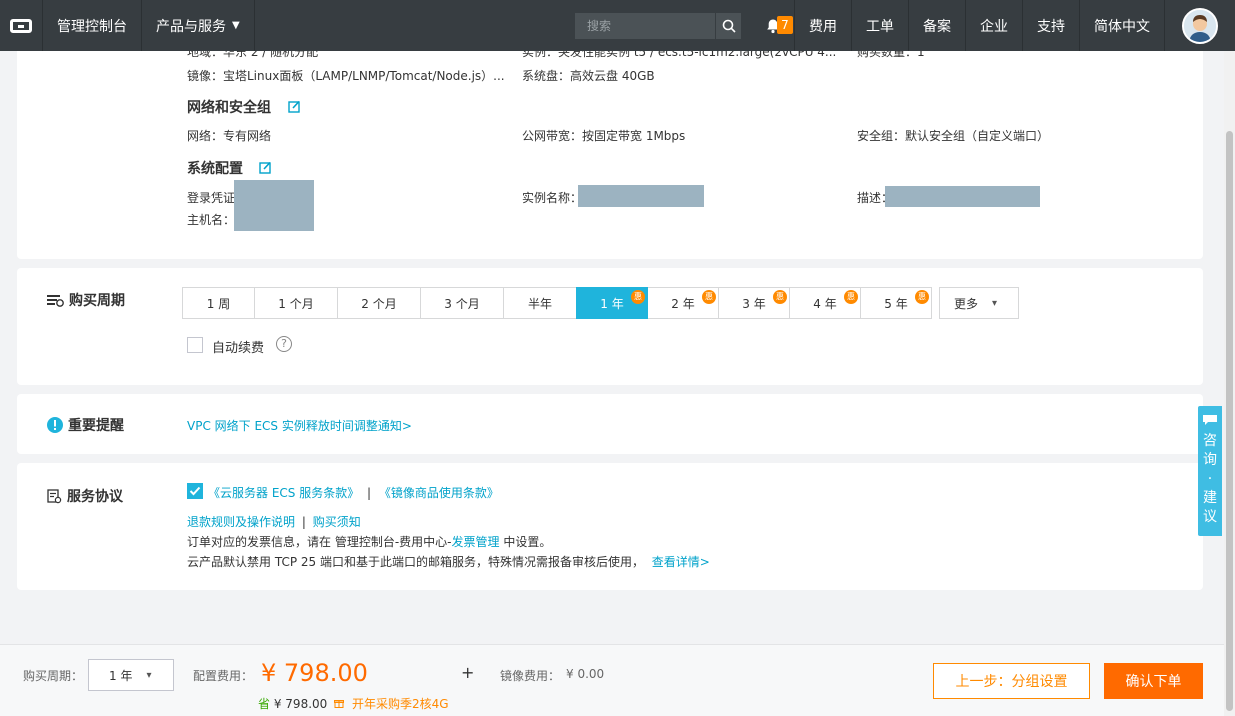 The image size is (1235, 716). Describe the element at coordinates (728, 25) in the screenshot. I see `search-button` at that location.